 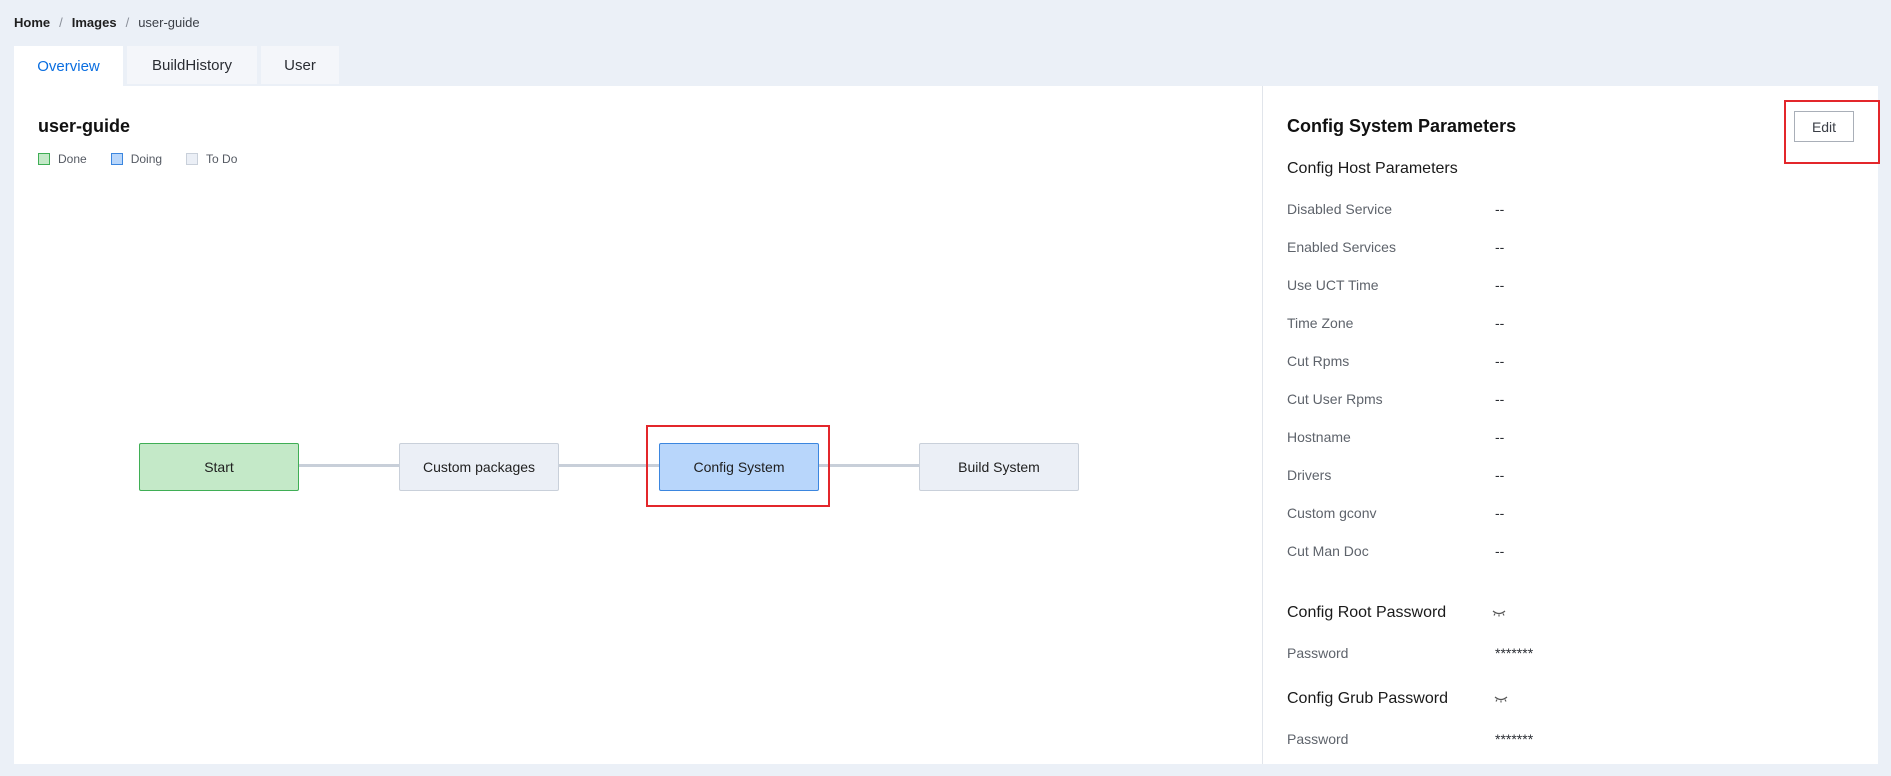 What do you see at coordinates (1328, 551) in the screenshot?
I see `param-label: Cut Man Doc` at bounding box center [1328, 551].